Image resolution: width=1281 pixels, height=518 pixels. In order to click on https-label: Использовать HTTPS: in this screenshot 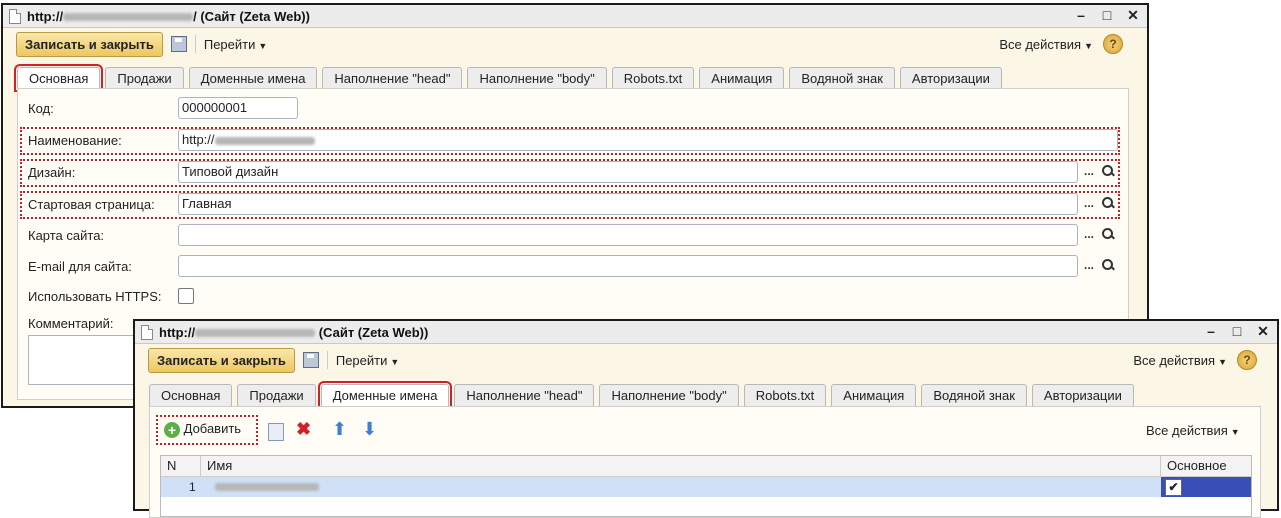, I will do `click(95, 296)`.